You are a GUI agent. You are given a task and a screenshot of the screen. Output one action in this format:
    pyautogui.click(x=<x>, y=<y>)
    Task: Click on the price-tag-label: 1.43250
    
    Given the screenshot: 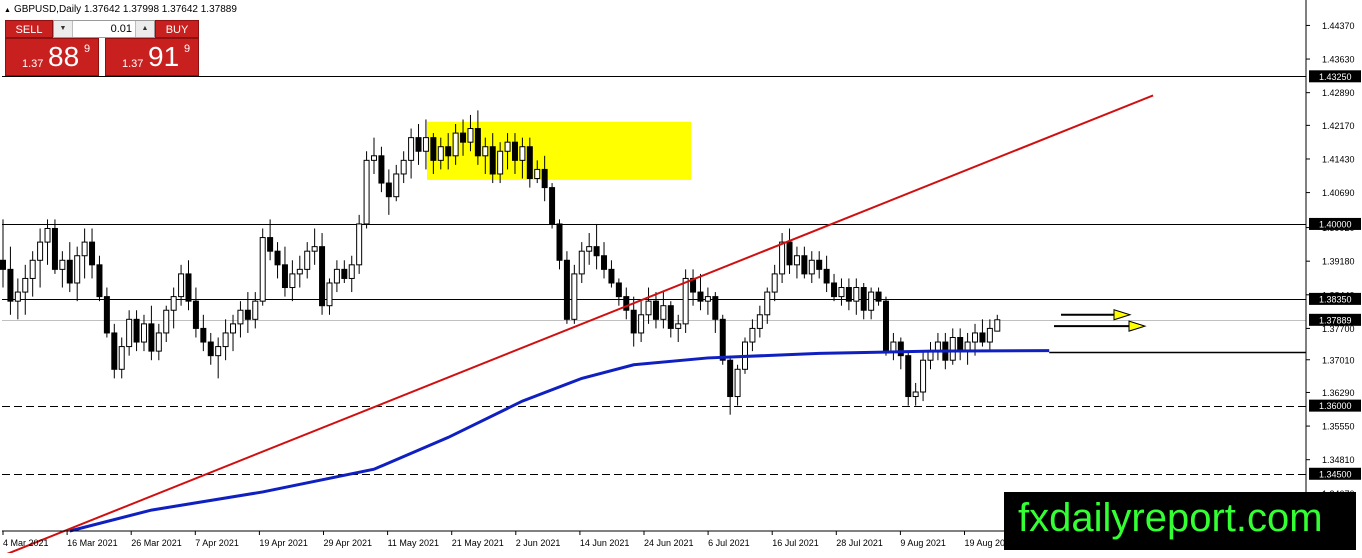 What is the action you would take?
    pyautogui.click(x=1335, y=77)
    